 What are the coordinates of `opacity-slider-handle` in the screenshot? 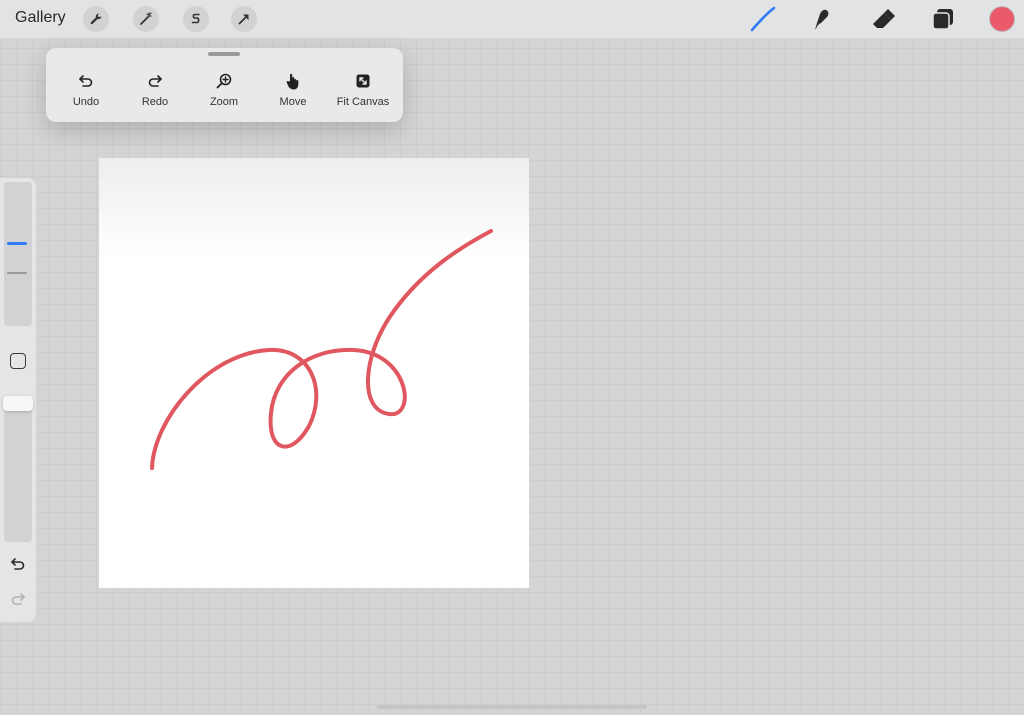 It's located at (18, 403).